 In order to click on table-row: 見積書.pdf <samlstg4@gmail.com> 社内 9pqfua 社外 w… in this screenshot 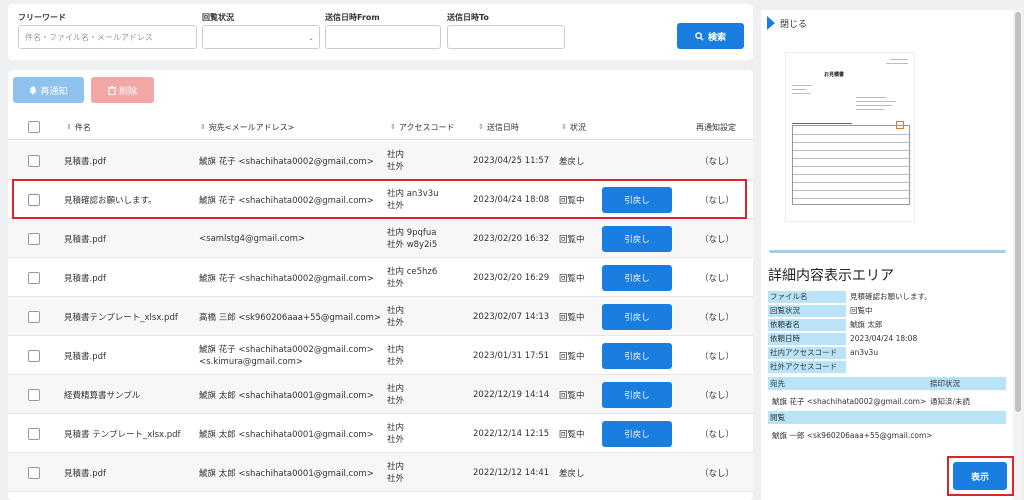, I will do `click(380, 238)`.